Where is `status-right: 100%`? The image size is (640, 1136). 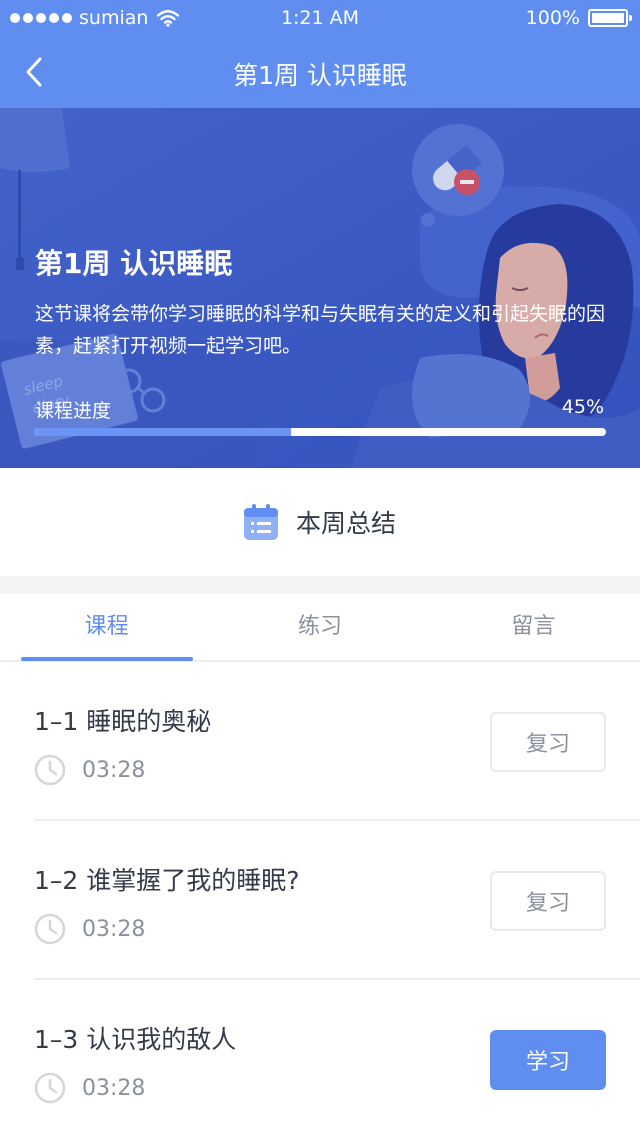 status-right: 100% is located at coordinates (578, 18).